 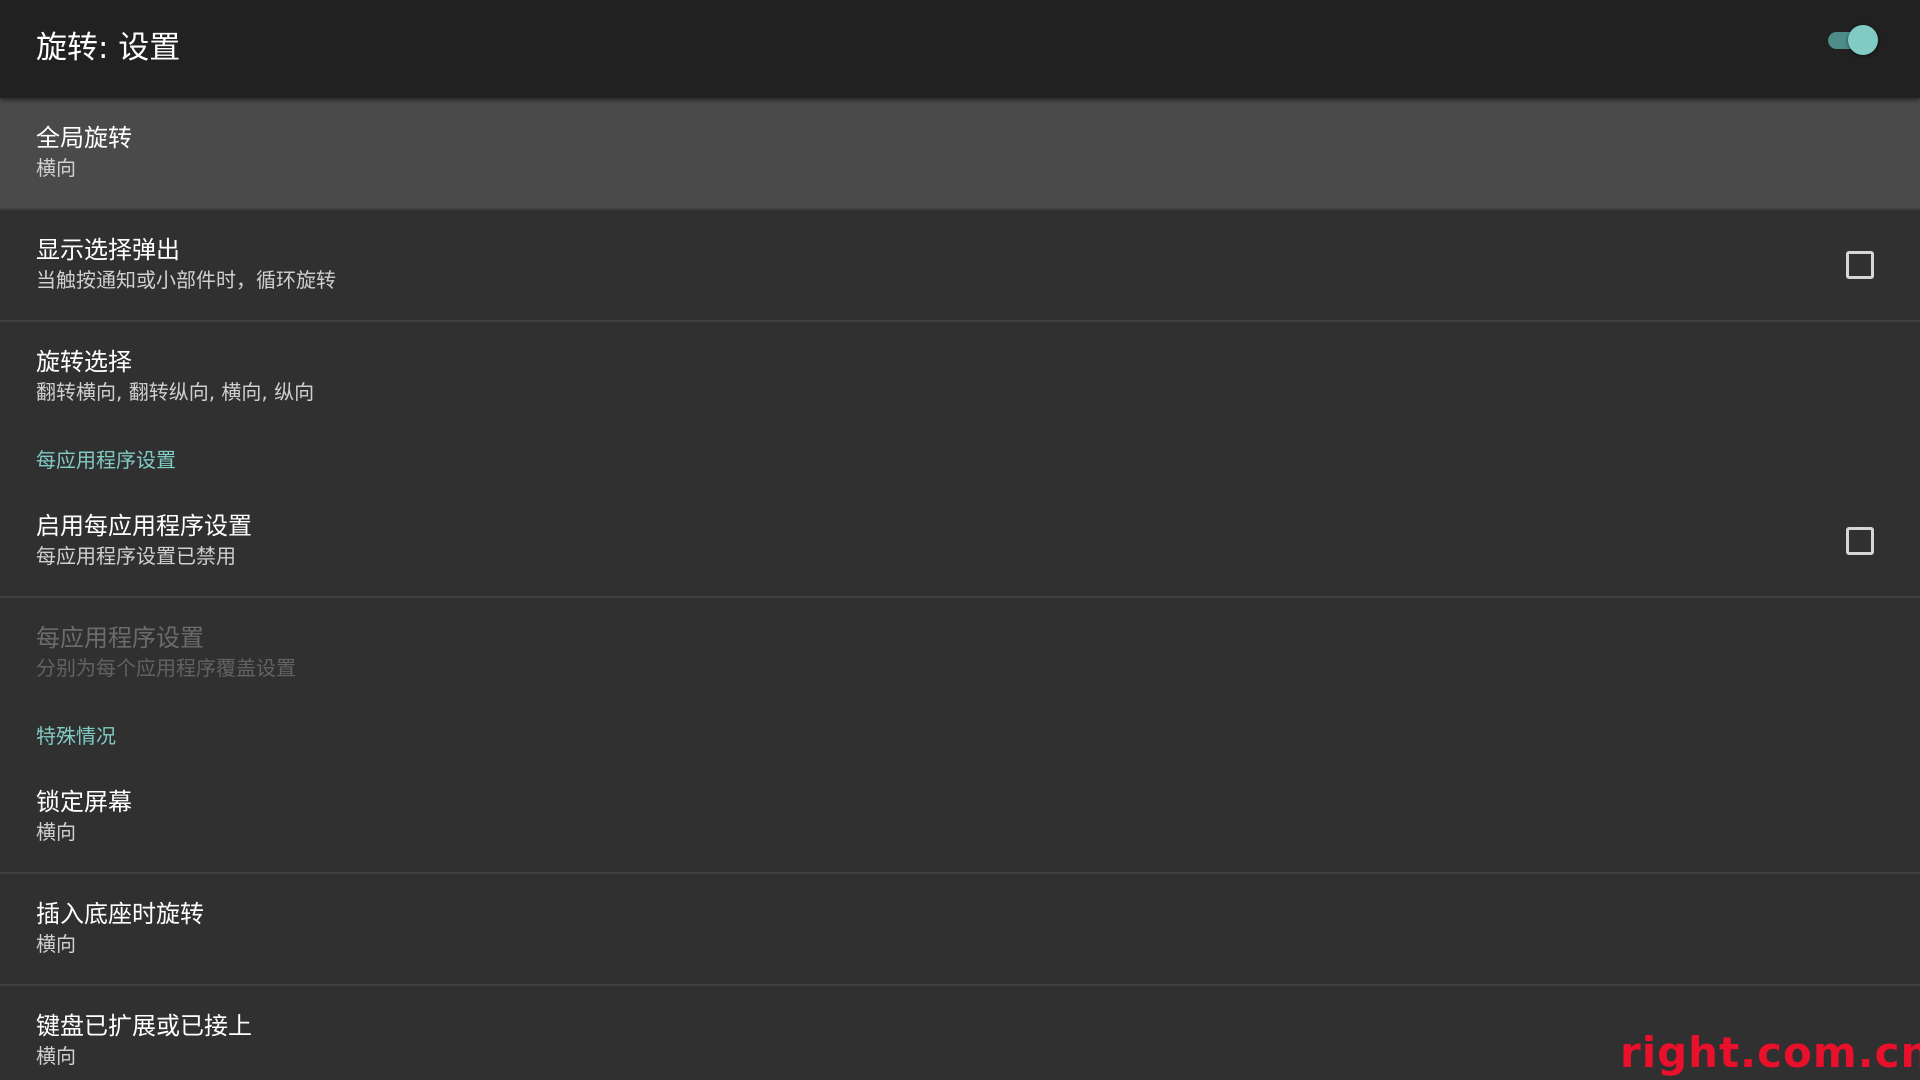 I want to click on enable-per-app-checkbox, so click(x=1860, y=541).